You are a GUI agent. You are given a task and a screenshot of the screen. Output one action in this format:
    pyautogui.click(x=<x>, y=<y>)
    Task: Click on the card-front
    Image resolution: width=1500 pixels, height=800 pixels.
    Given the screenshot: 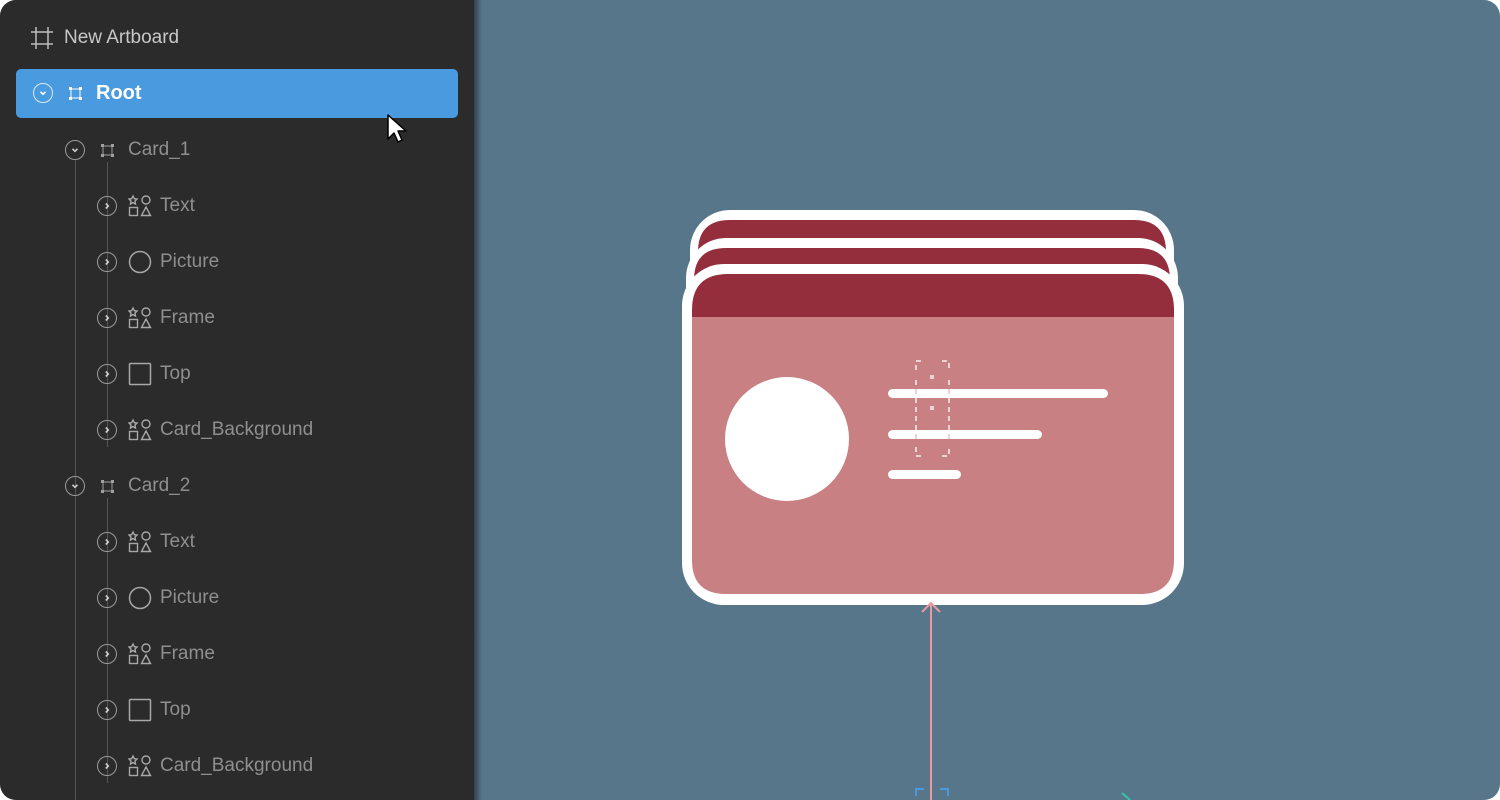 What is the action you would take?
    pyautogui.click(x=933, y=434)
    